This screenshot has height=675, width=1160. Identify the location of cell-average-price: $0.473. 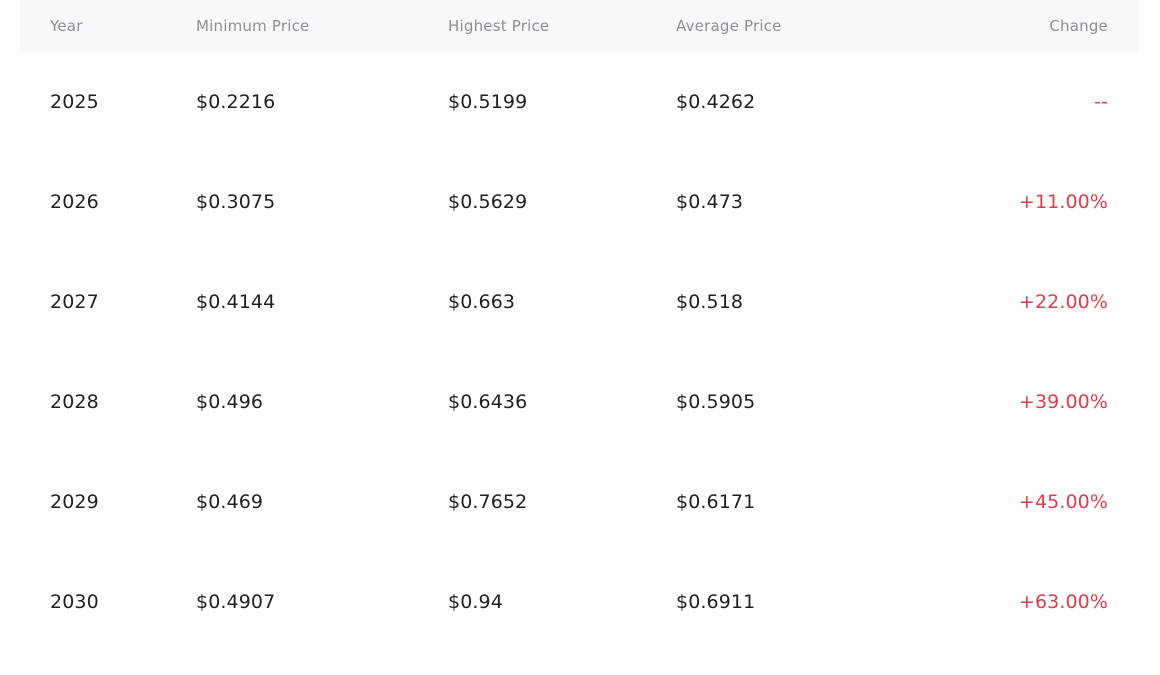
(710, 202).